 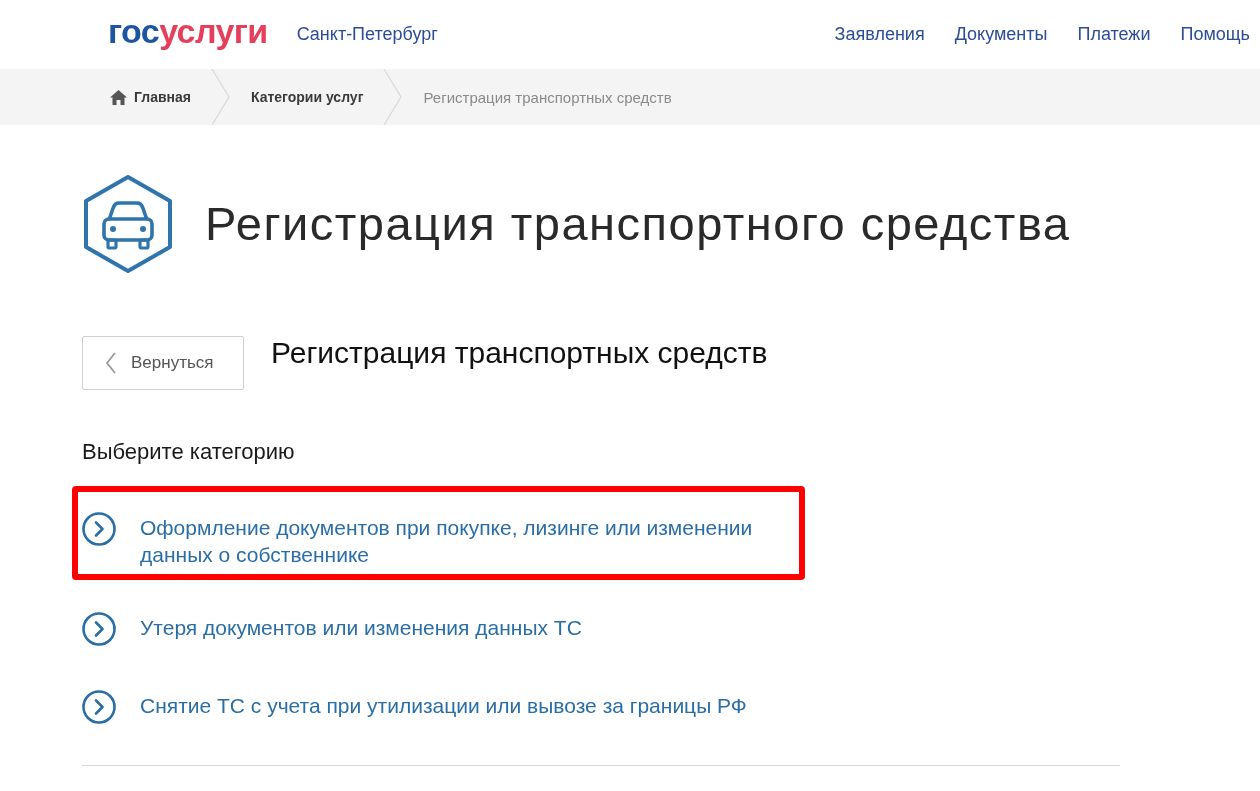 What do you see at coordinates (367, 34) in the screenshot?
I see `region-link: Санкт-Петербург` at bounding box center [367, 34].